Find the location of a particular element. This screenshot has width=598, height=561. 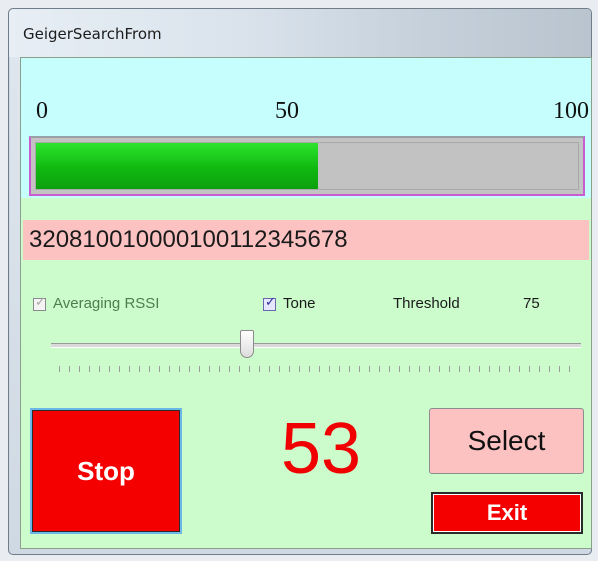

select-button: Select is located at coordinates (506, 441).